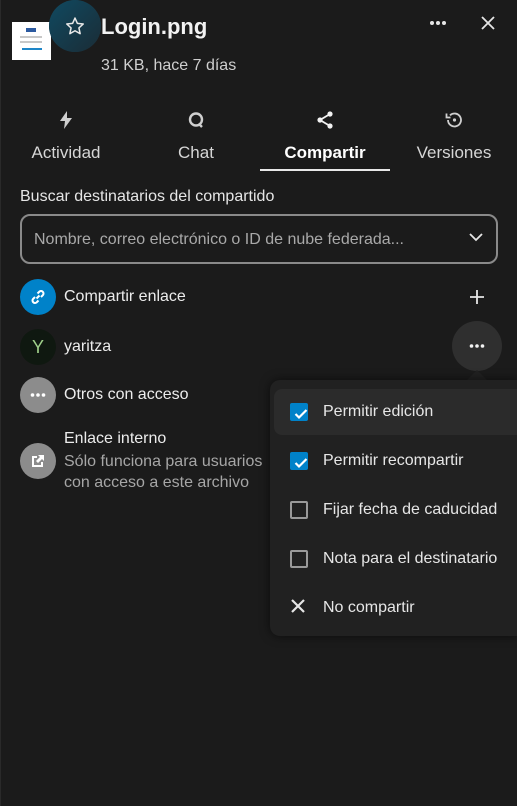  Describe the element at coordinates (325, 152) in the screenshot. I see `tab-label: Compartir` at that location.